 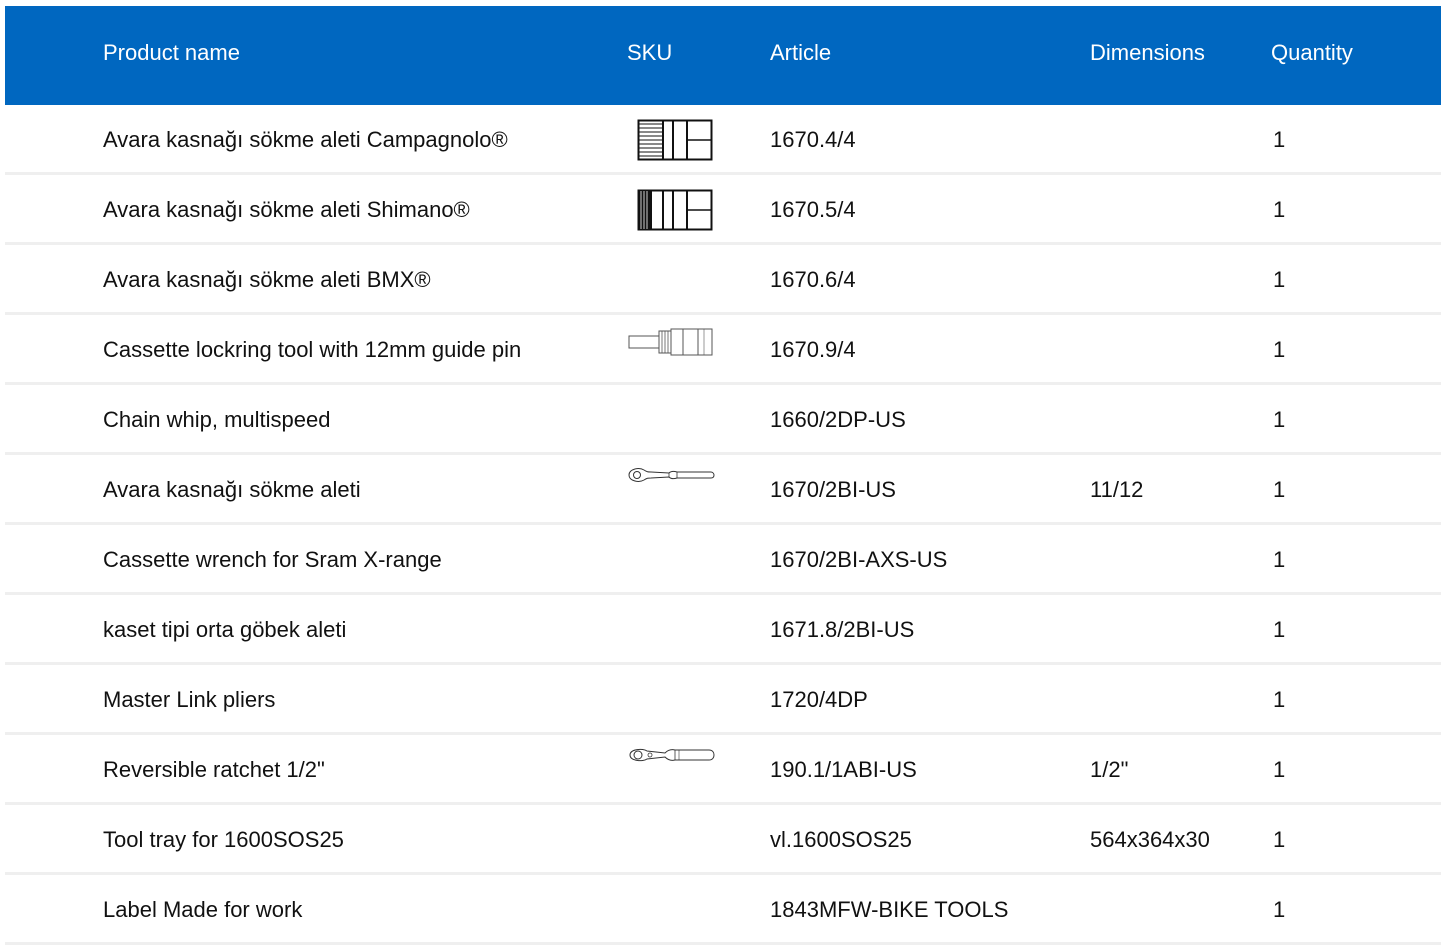 I want to click on article-number: 1670.4/4, so click(x=813, y=139).